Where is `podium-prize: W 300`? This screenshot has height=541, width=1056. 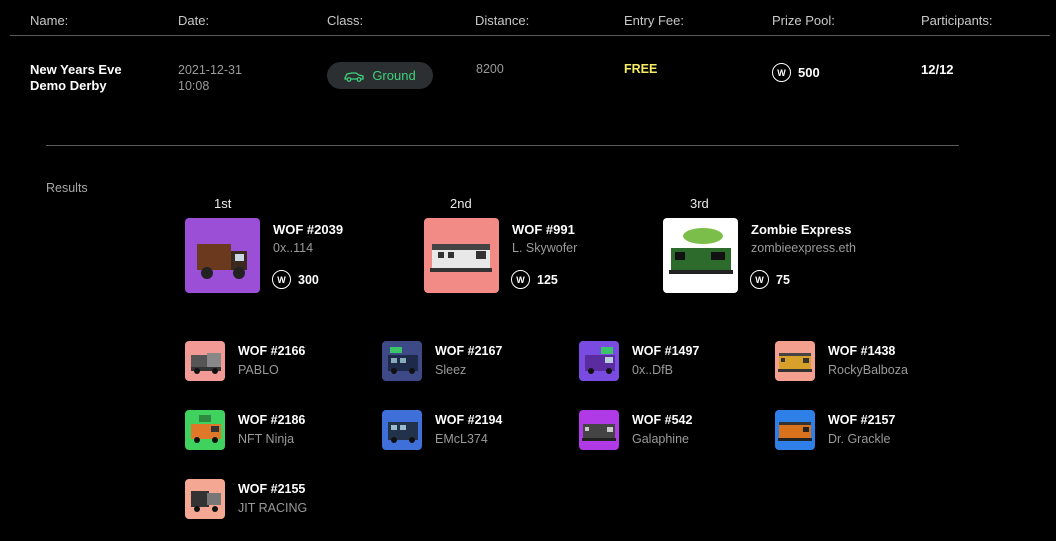 podium-prize: W 300 is located at coordinates (295, 279).